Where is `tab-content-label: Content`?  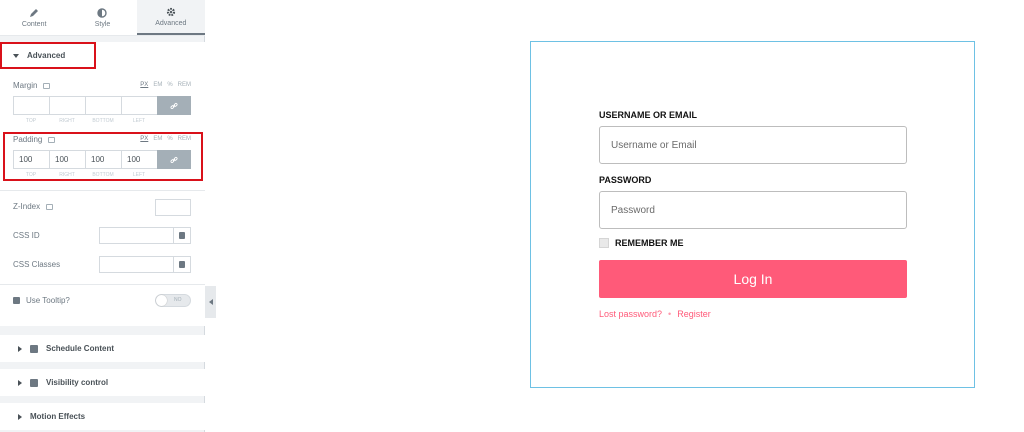
tab-content-label: Content is located at coordinates (34, 24).